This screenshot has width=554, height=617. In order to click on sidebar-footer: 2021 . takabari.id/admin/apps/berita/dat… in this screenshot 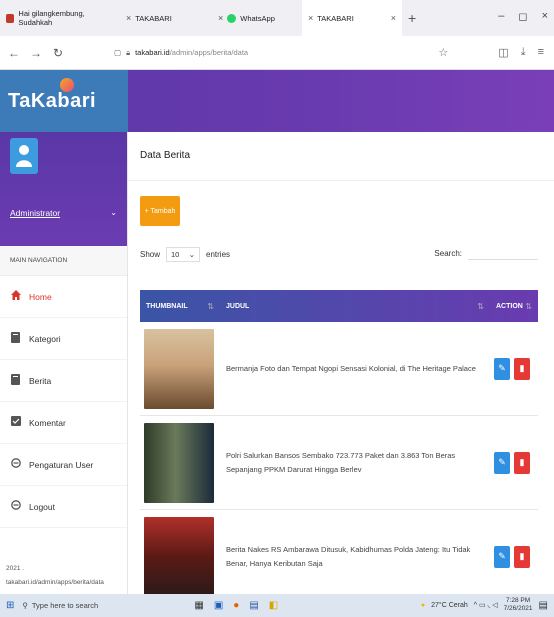, I will do `click(55, 576)`.